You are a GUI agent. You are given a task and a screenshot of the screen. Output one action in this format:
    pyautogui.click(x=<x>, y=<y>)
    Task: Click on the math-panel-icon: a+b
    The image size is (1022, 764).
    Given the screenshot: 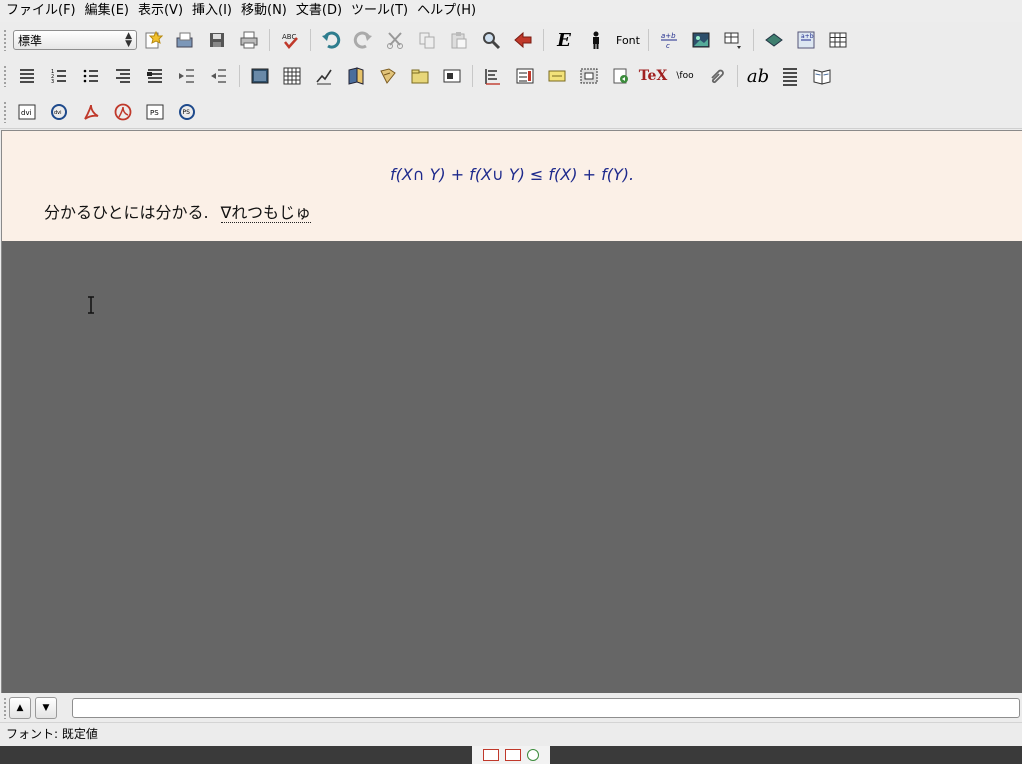 What is the action you would take?
    pyautogui.click(x=806, y=40)
    